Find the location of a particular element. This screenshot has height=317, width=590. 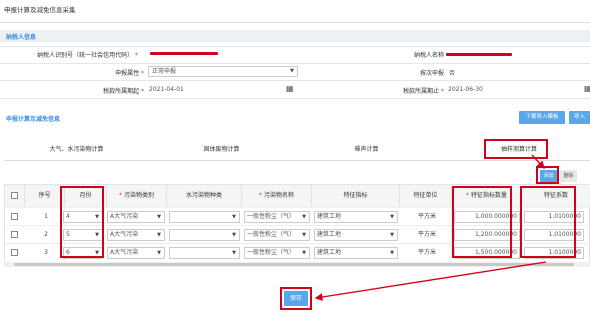

arrow-to-save is located at coordinates (430, 281).